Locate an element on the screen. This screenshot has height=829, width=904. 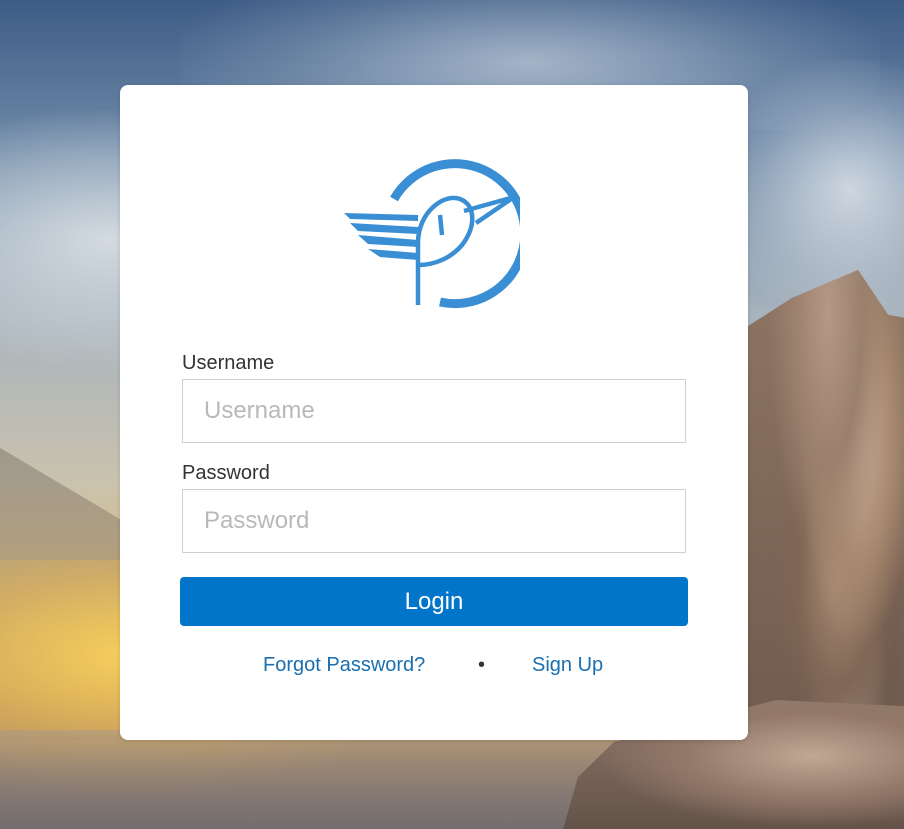
username-input is located at coordinates (434, 411).